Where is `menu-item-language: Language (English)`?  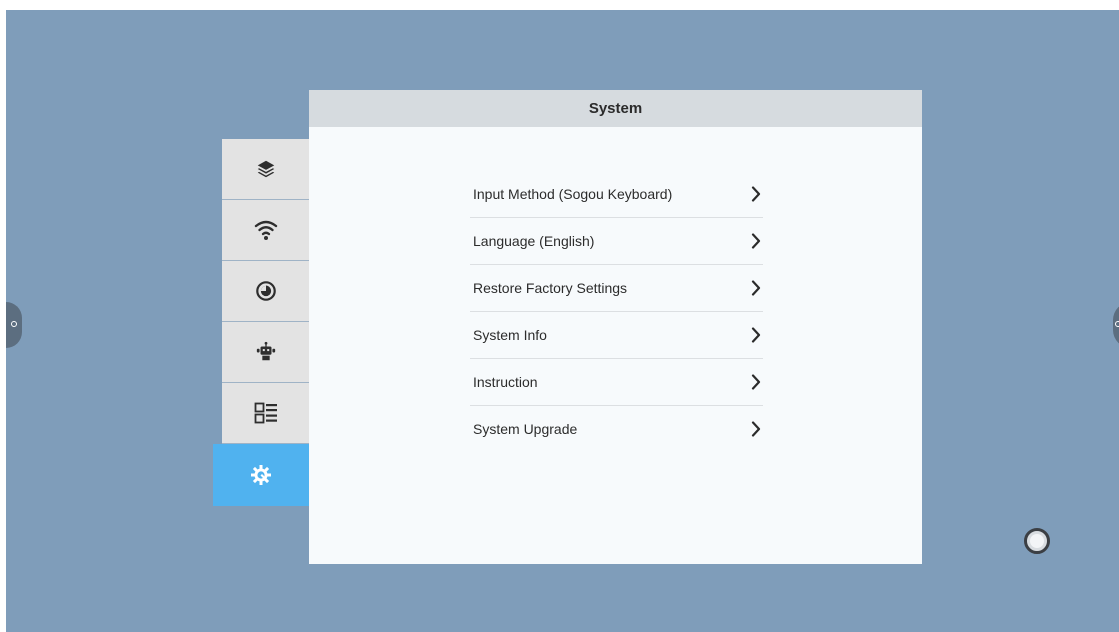
menu-item-language: Language (English) is located at coordinates (616, 241).